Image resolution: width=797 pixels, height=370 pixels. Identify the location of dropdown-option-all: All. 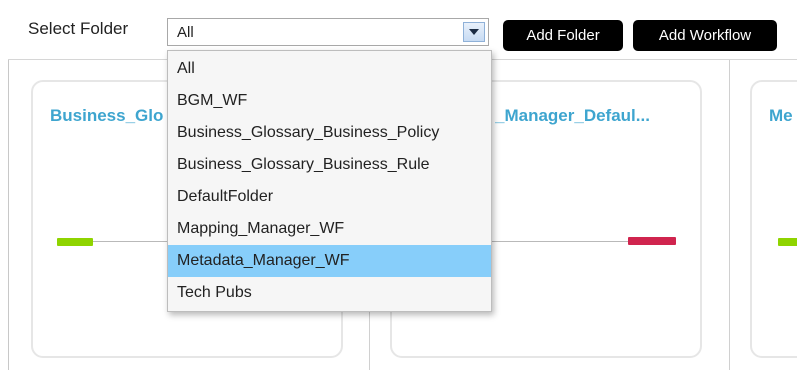
(329, 69).